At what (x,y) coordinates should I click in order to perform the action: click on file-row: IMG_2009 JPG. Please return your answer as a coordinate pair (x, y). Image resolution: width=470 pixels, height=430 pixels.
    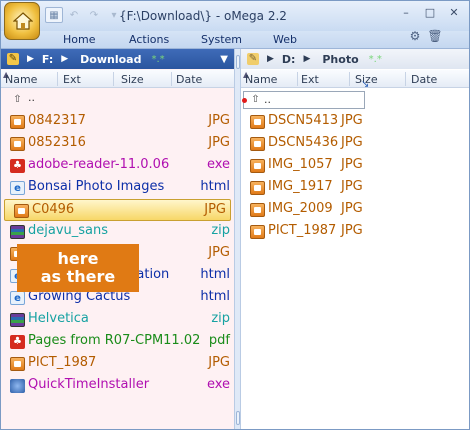
    Looking at the image, I should click on (355, 210).